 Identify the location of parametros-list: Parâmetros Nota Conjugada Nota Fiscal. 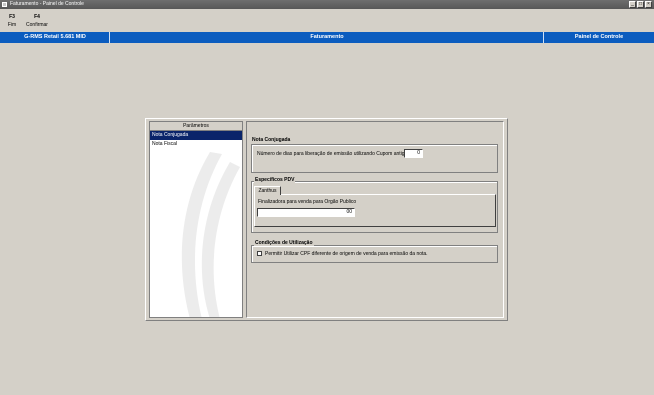
(196, 219).